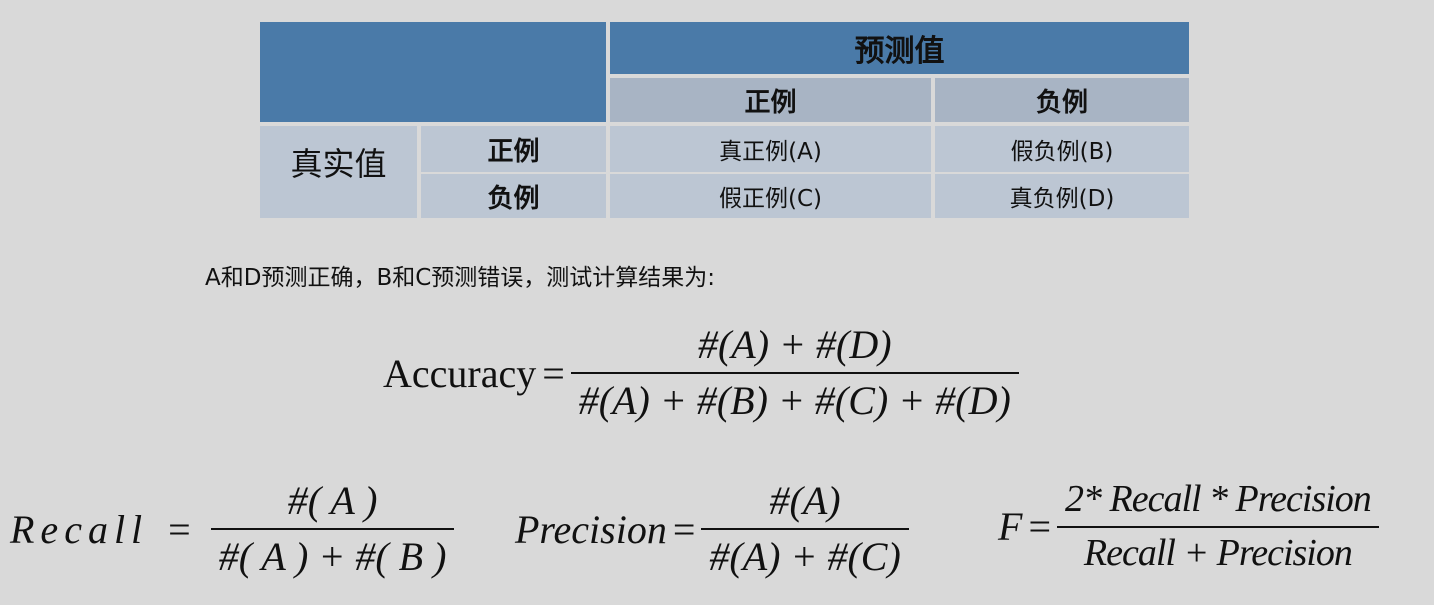 Image resolution: width=1434 pixels, height=605 pixels. I want to click on accuracy-equals: =, so click(553, 373).